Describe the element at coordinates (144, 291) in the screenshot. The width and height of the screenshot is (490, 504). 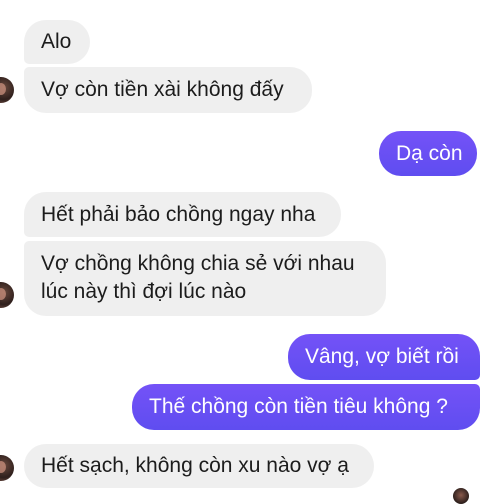
I see `message-text-line: lúc này thì đợi lúc nào` at that location.